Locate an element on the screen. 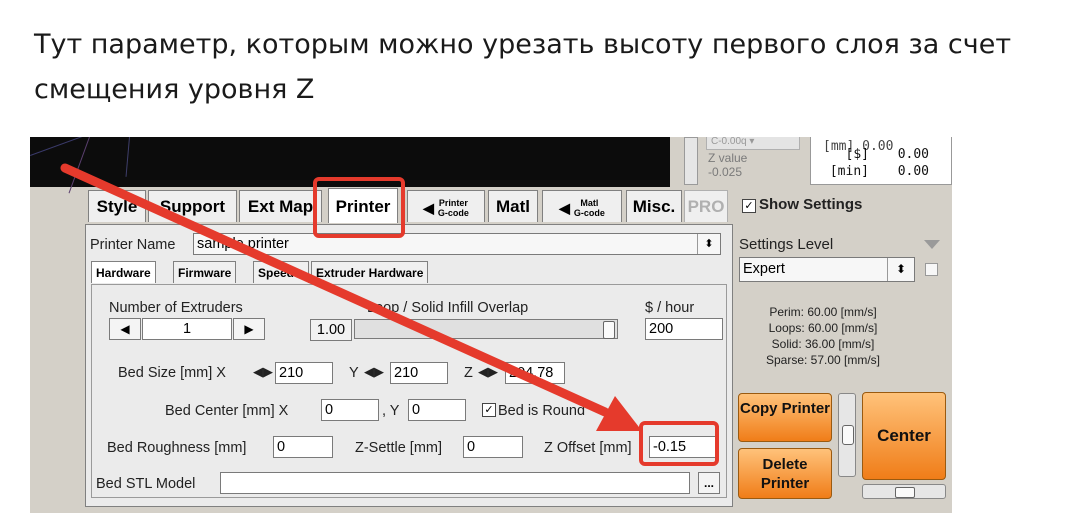 This screenshot has width=1074, height=532. caption-line-2: смещения уровня Z is located at coordinates (174, 89).